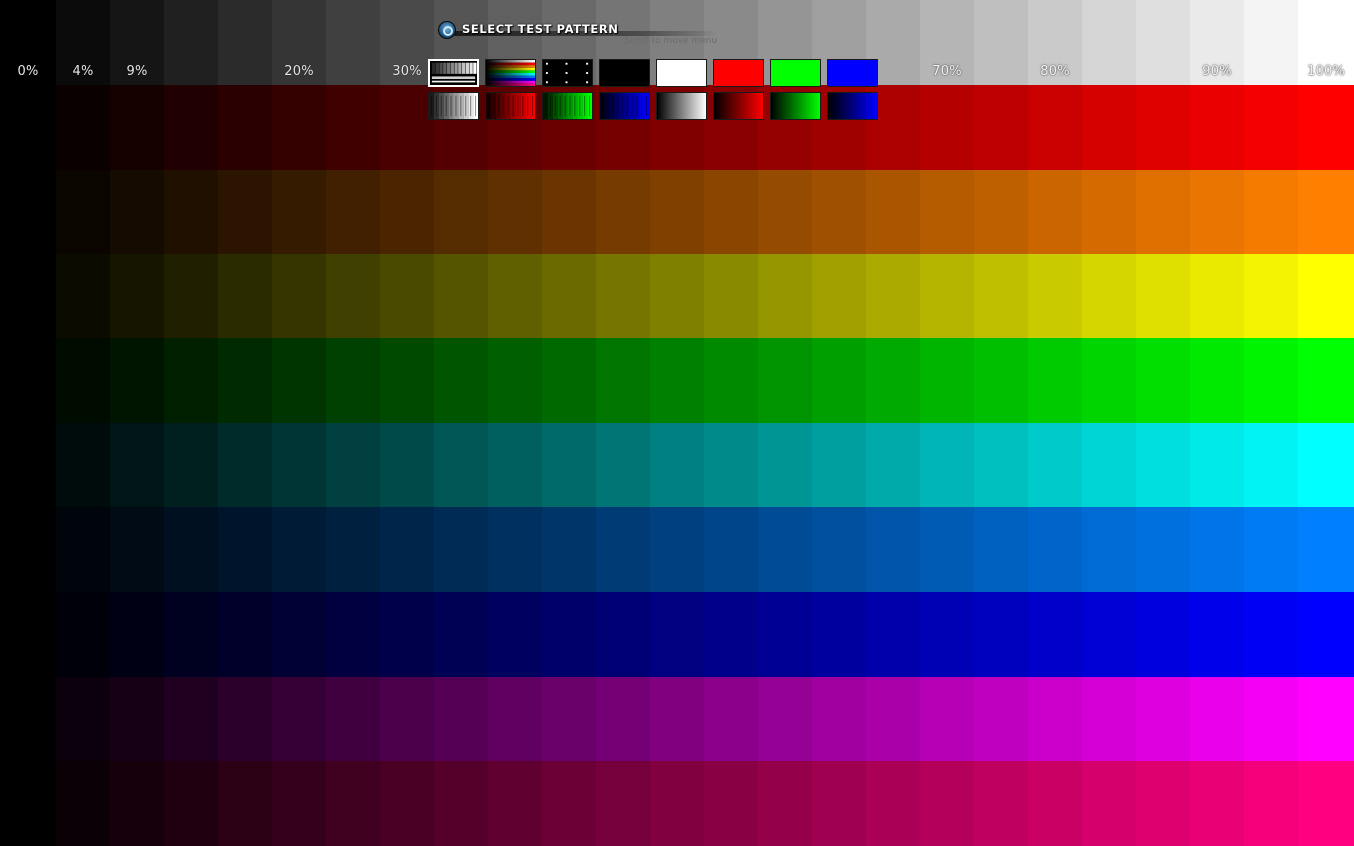 The width and height of the screenshot is (1354, 846). What do you see at coordinates (852, 106) in the screenshot?
I see `thumbnail-blue-gradient` at bounding box center [852, 106].